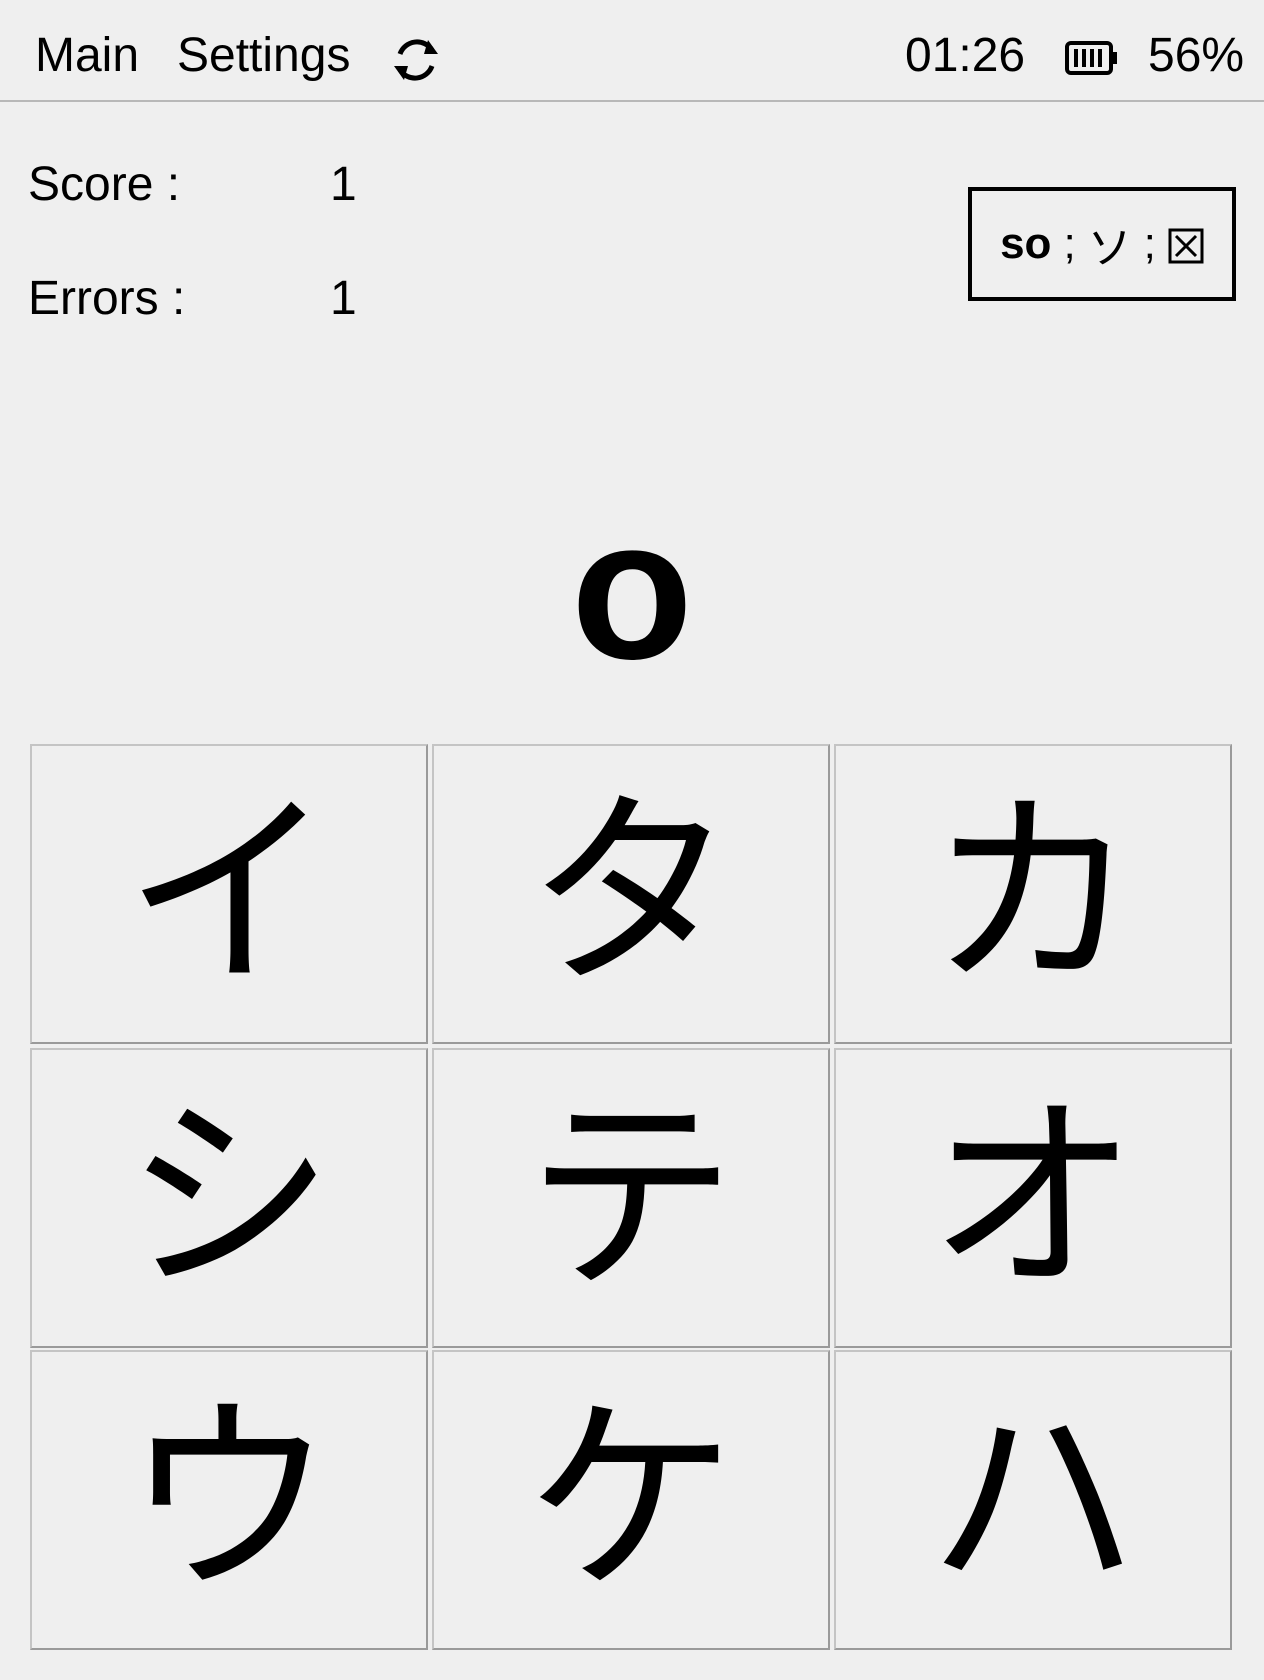  Describe the element at coordinates (229, 1198) in the screenshot. I see `choice-button: シ` at that location.